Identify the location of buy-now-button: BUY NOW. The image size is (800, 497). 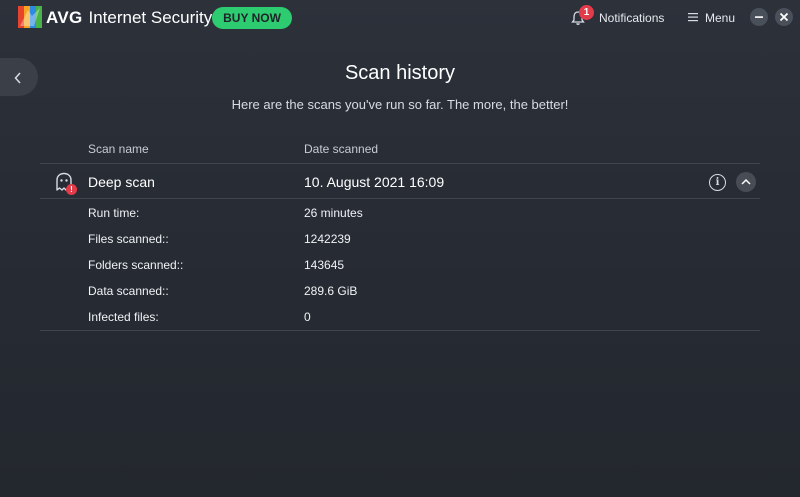
(252, 18).